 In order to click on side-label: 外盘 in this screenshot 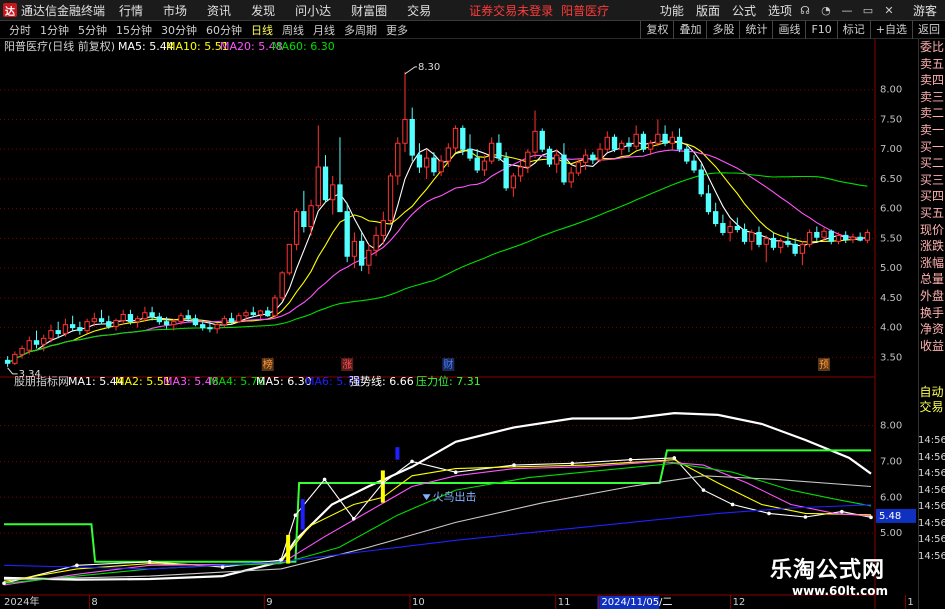, I will do `click(932, 296)`.